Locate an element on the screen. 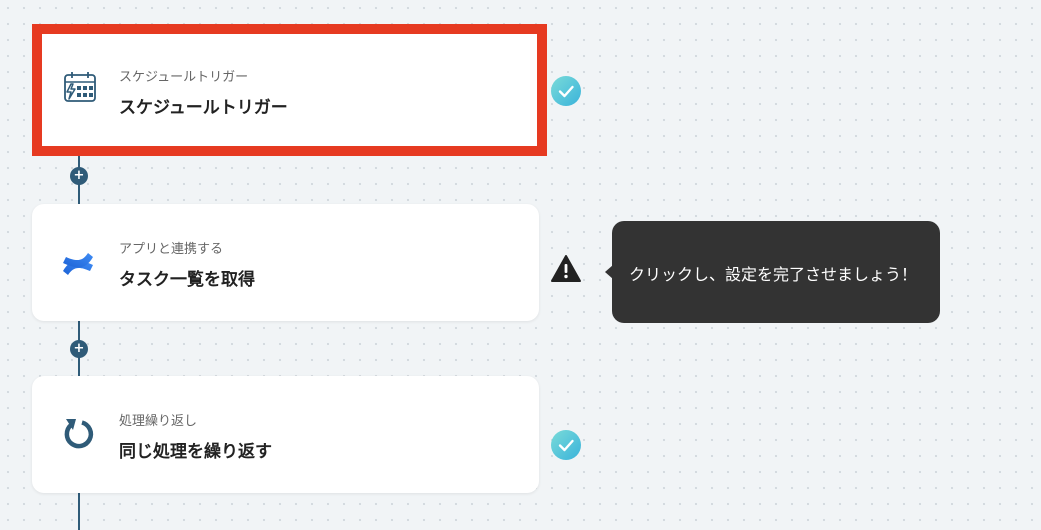  tooltip: クリックし、設定を完了させましょう！ is located at coordinates (772, 272).